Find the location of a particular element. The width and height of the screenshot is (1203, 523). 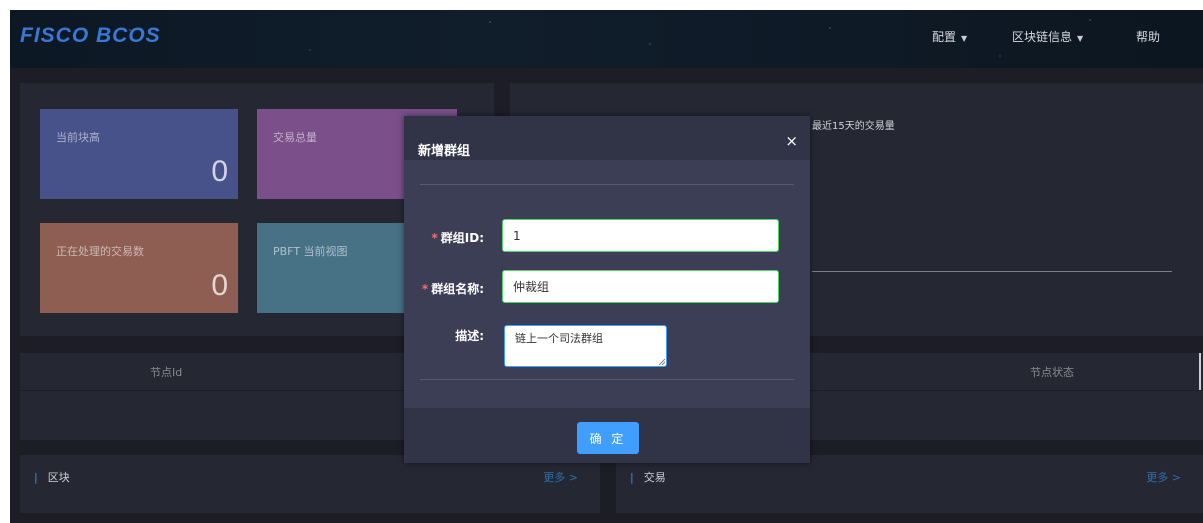

transactions-more-link: 更多 > is located at coordinates (1163, 477).